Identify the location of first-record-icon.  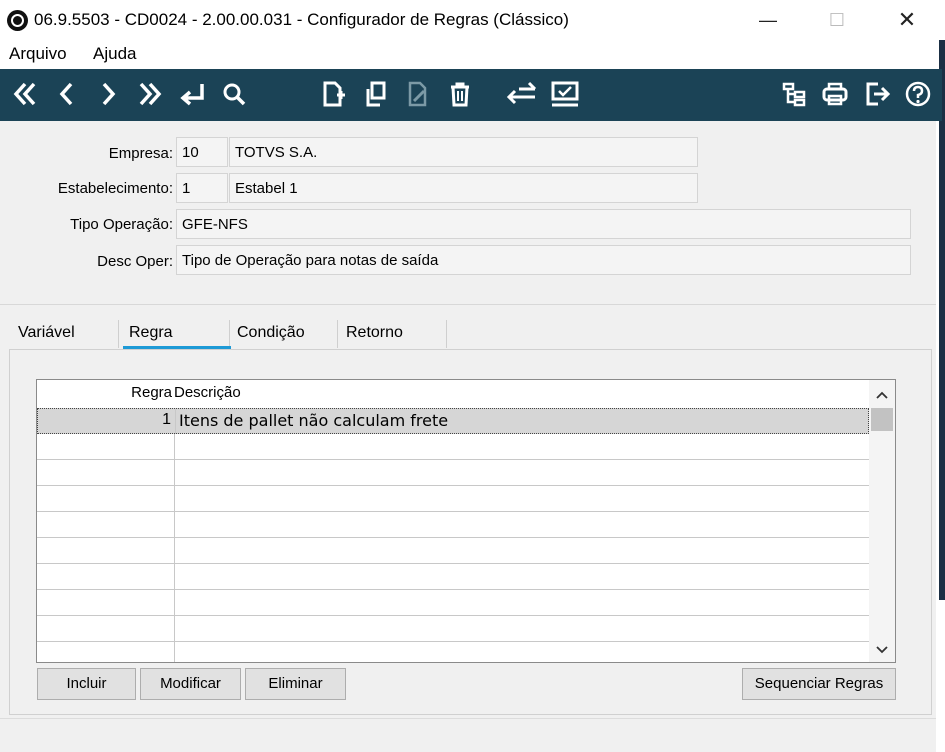
(25, 94).